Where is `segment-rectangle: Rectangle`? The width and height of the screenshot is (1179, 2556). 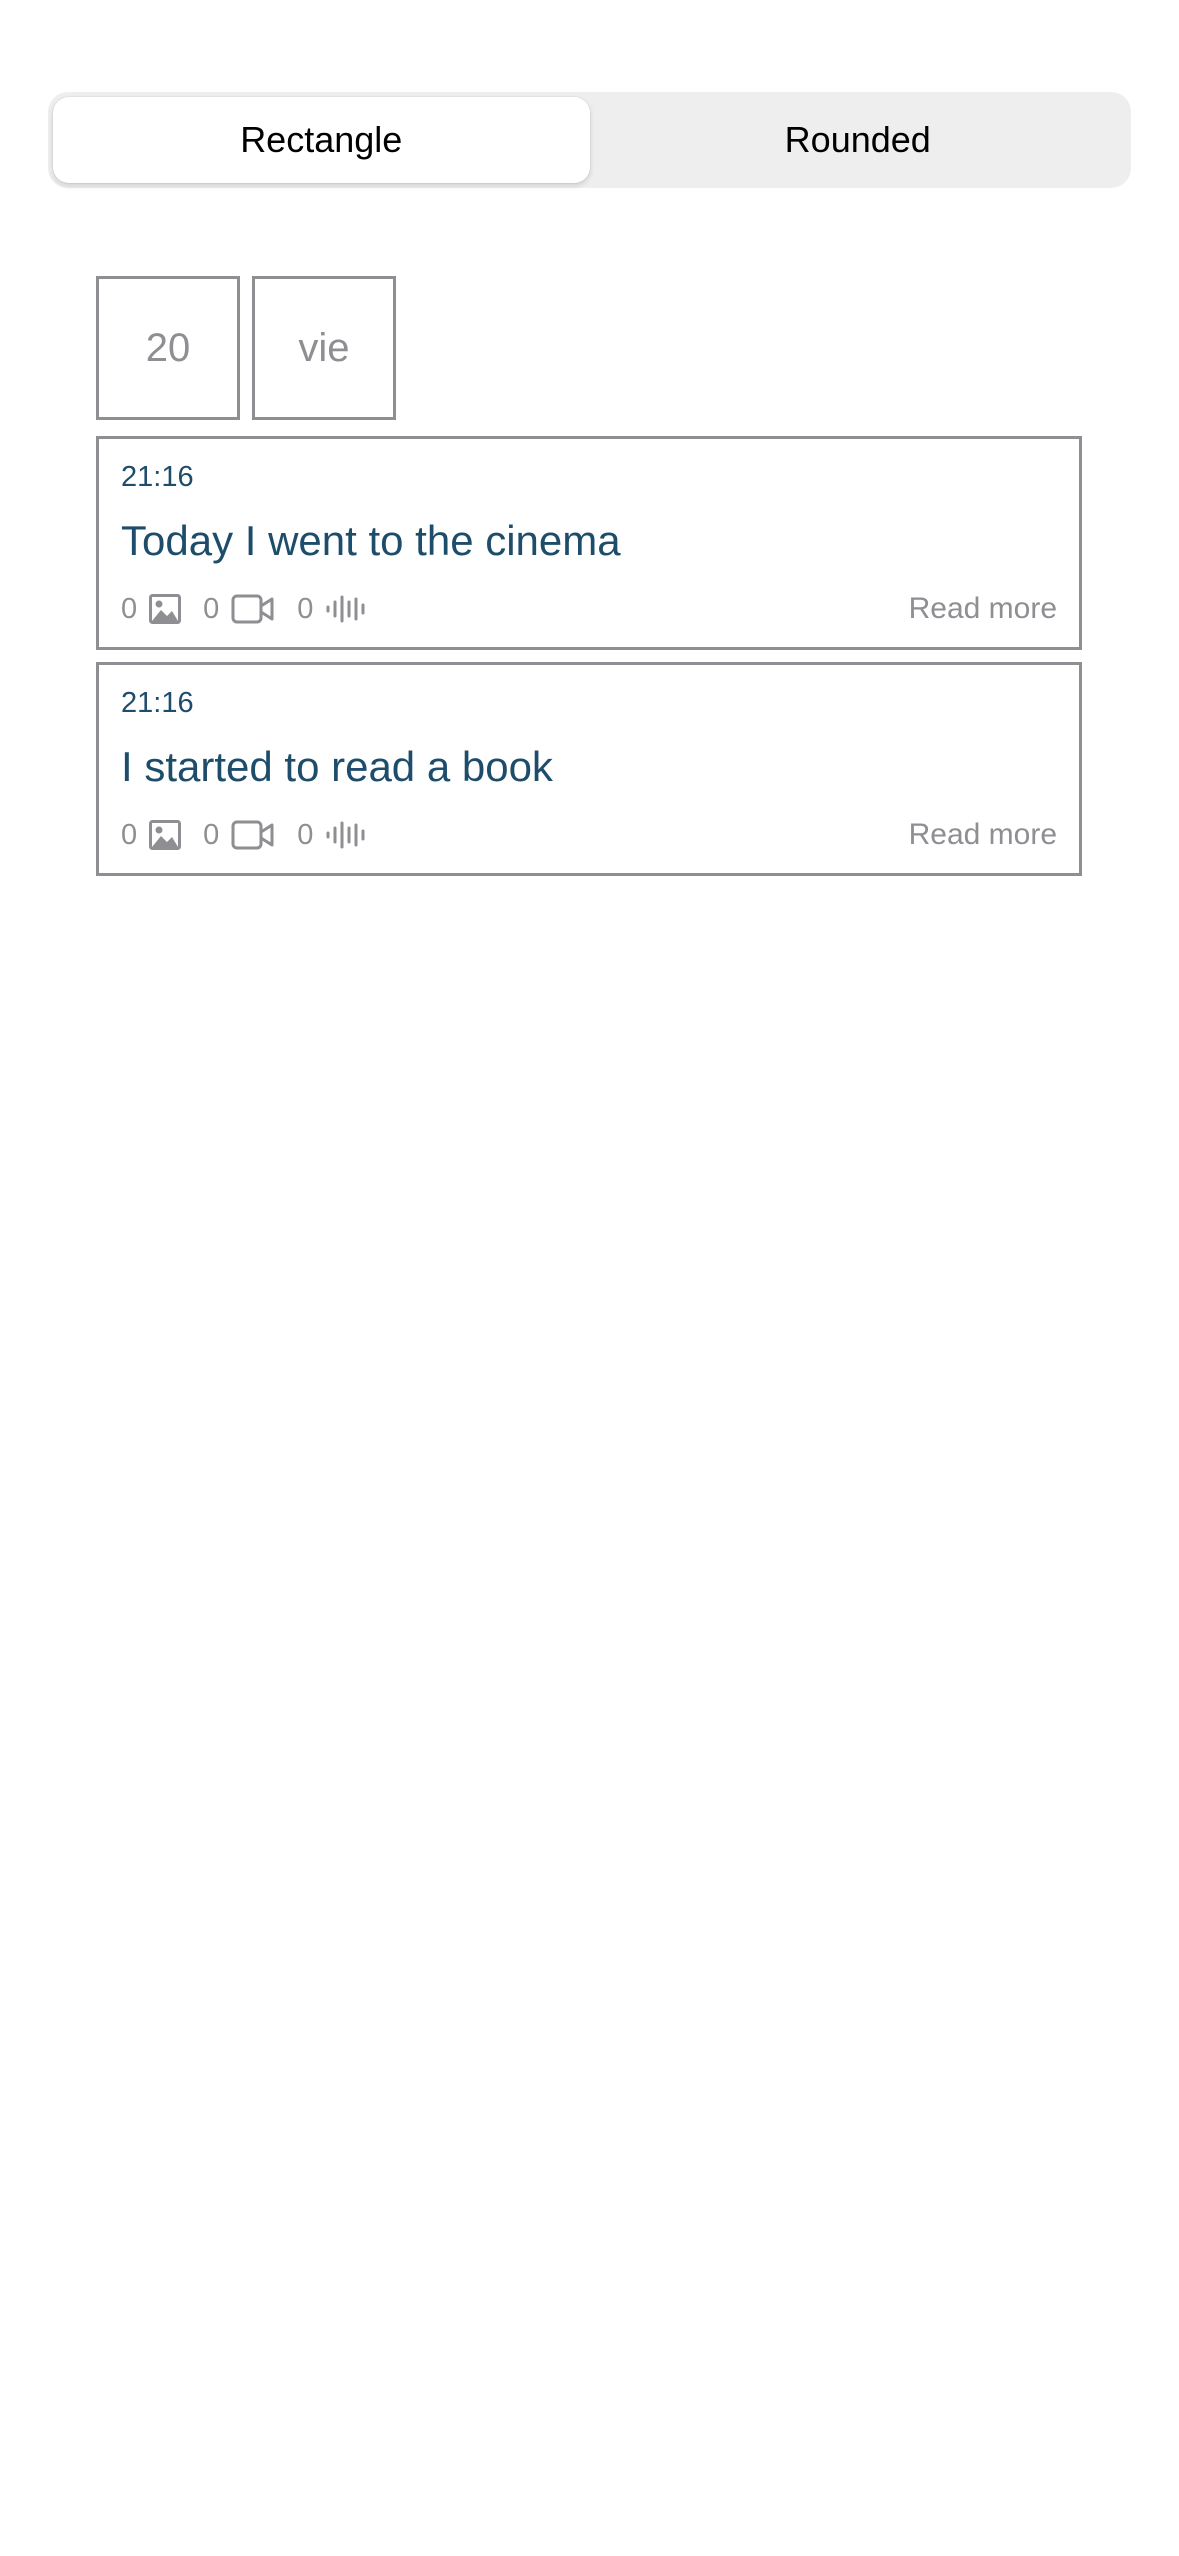
segment-rectangle: Rectangle is located at coordinates (321, 140).